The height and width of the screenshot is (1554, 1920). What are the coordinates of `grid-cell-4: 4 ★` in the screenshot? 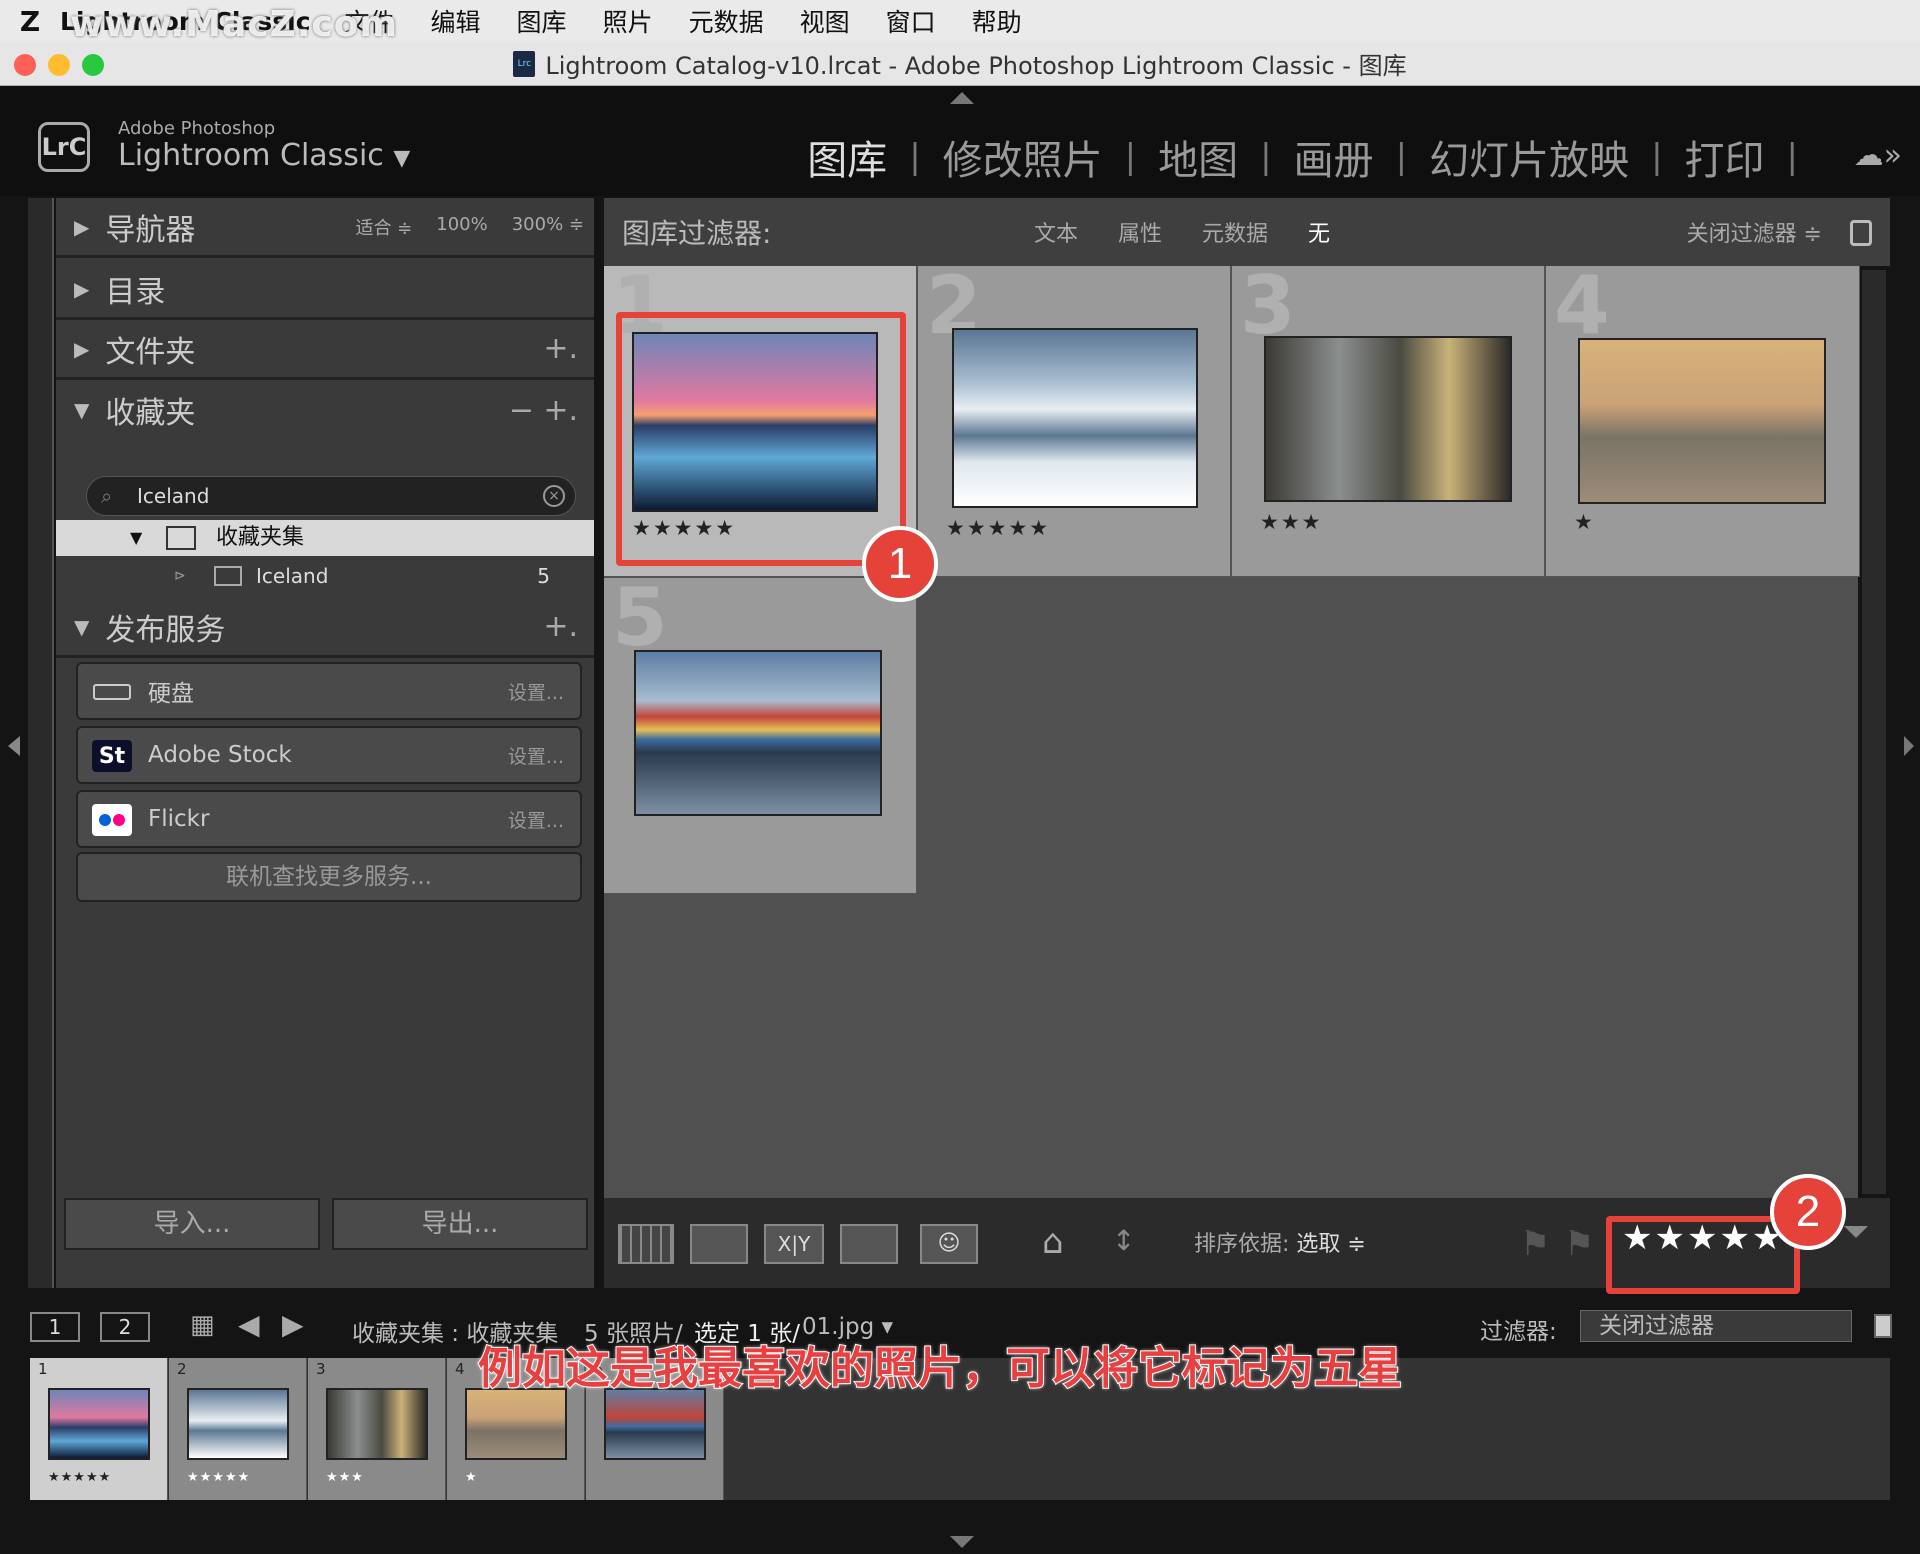 It's located at (1703, 421).